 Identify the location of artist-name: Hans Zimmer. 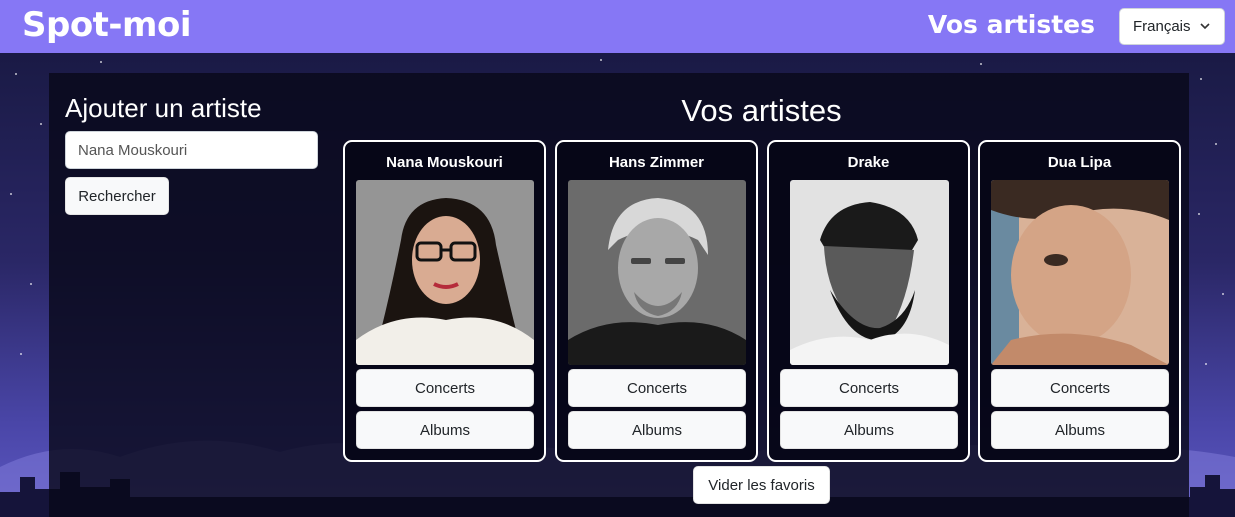
(656, 162).